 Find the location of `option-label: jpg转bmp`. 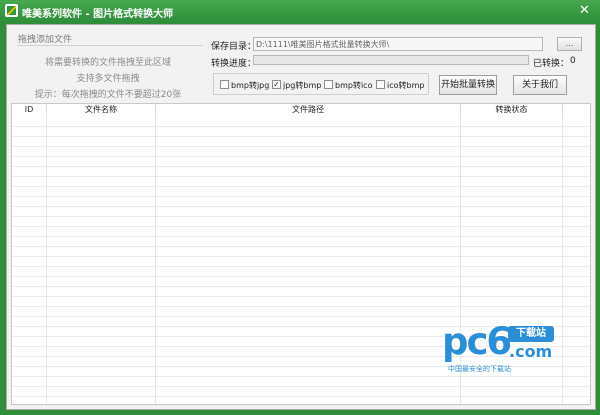

option-label: jpg转bmp is located at coordinates (302, 85).